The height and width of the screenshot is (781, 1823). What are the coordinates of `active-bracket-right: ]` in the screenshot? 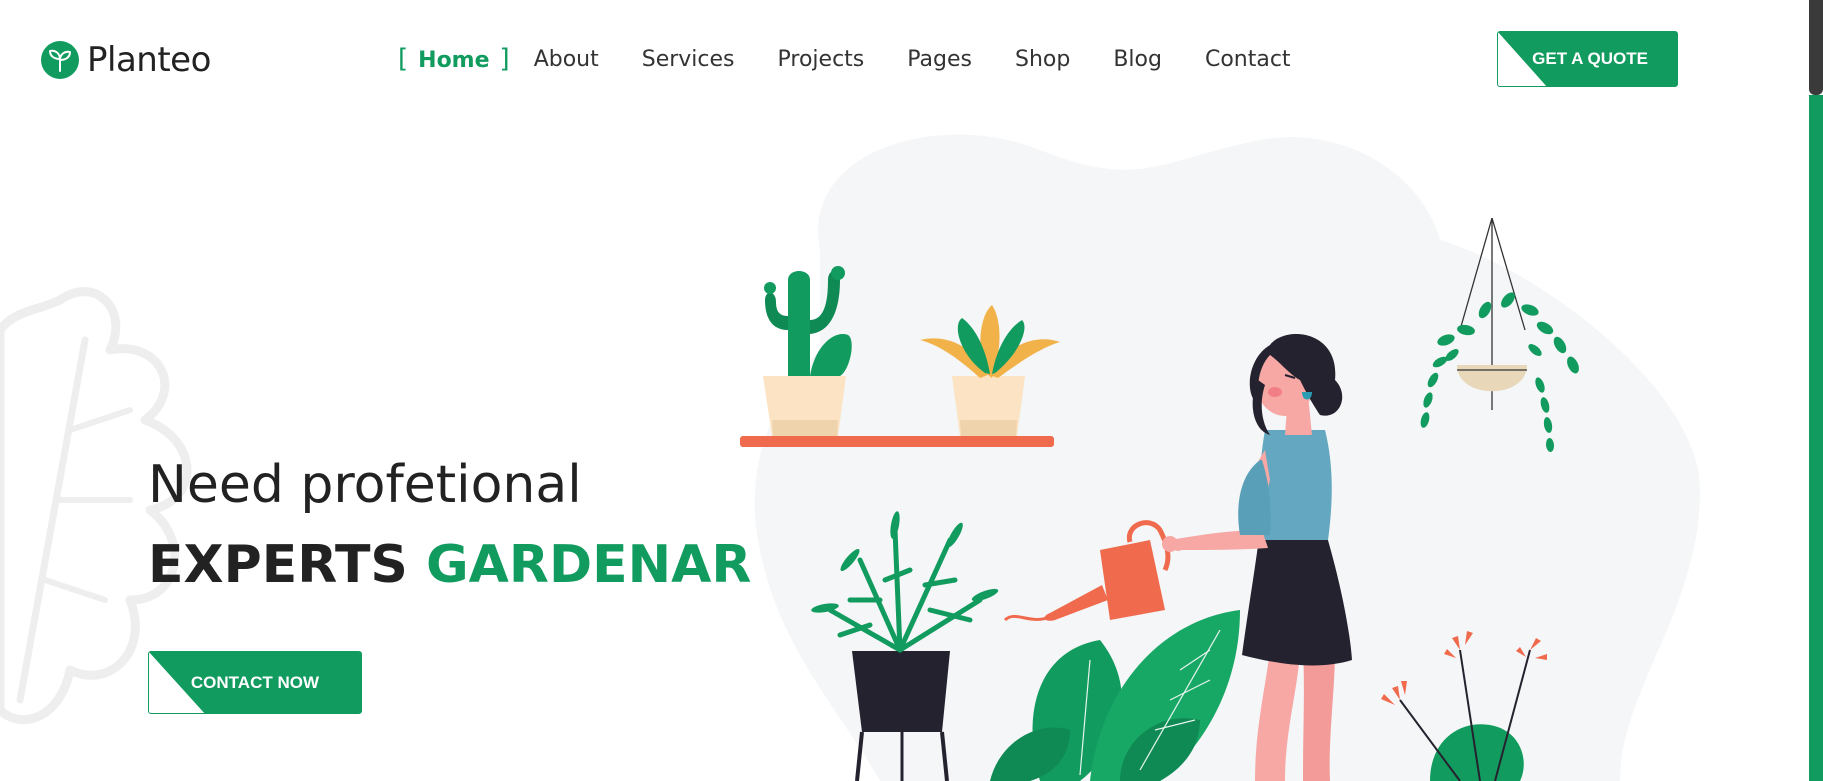 It's located at (504, 59).